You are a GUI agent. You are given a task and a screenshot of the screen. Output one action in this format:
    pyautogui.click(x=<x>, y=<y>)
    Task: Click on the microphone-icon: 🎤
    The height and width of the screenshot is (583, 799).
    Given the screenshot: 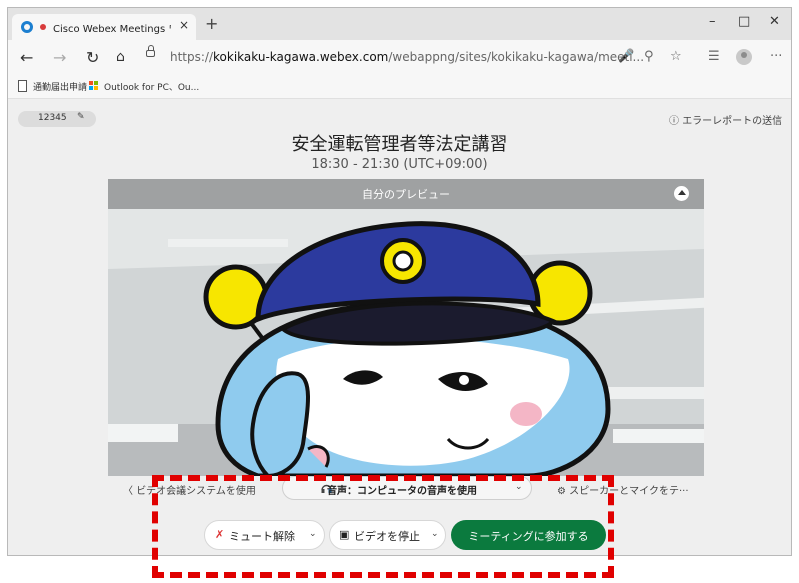 What is the action you would take?
    pyautogui.click(x=626, y=56)
    